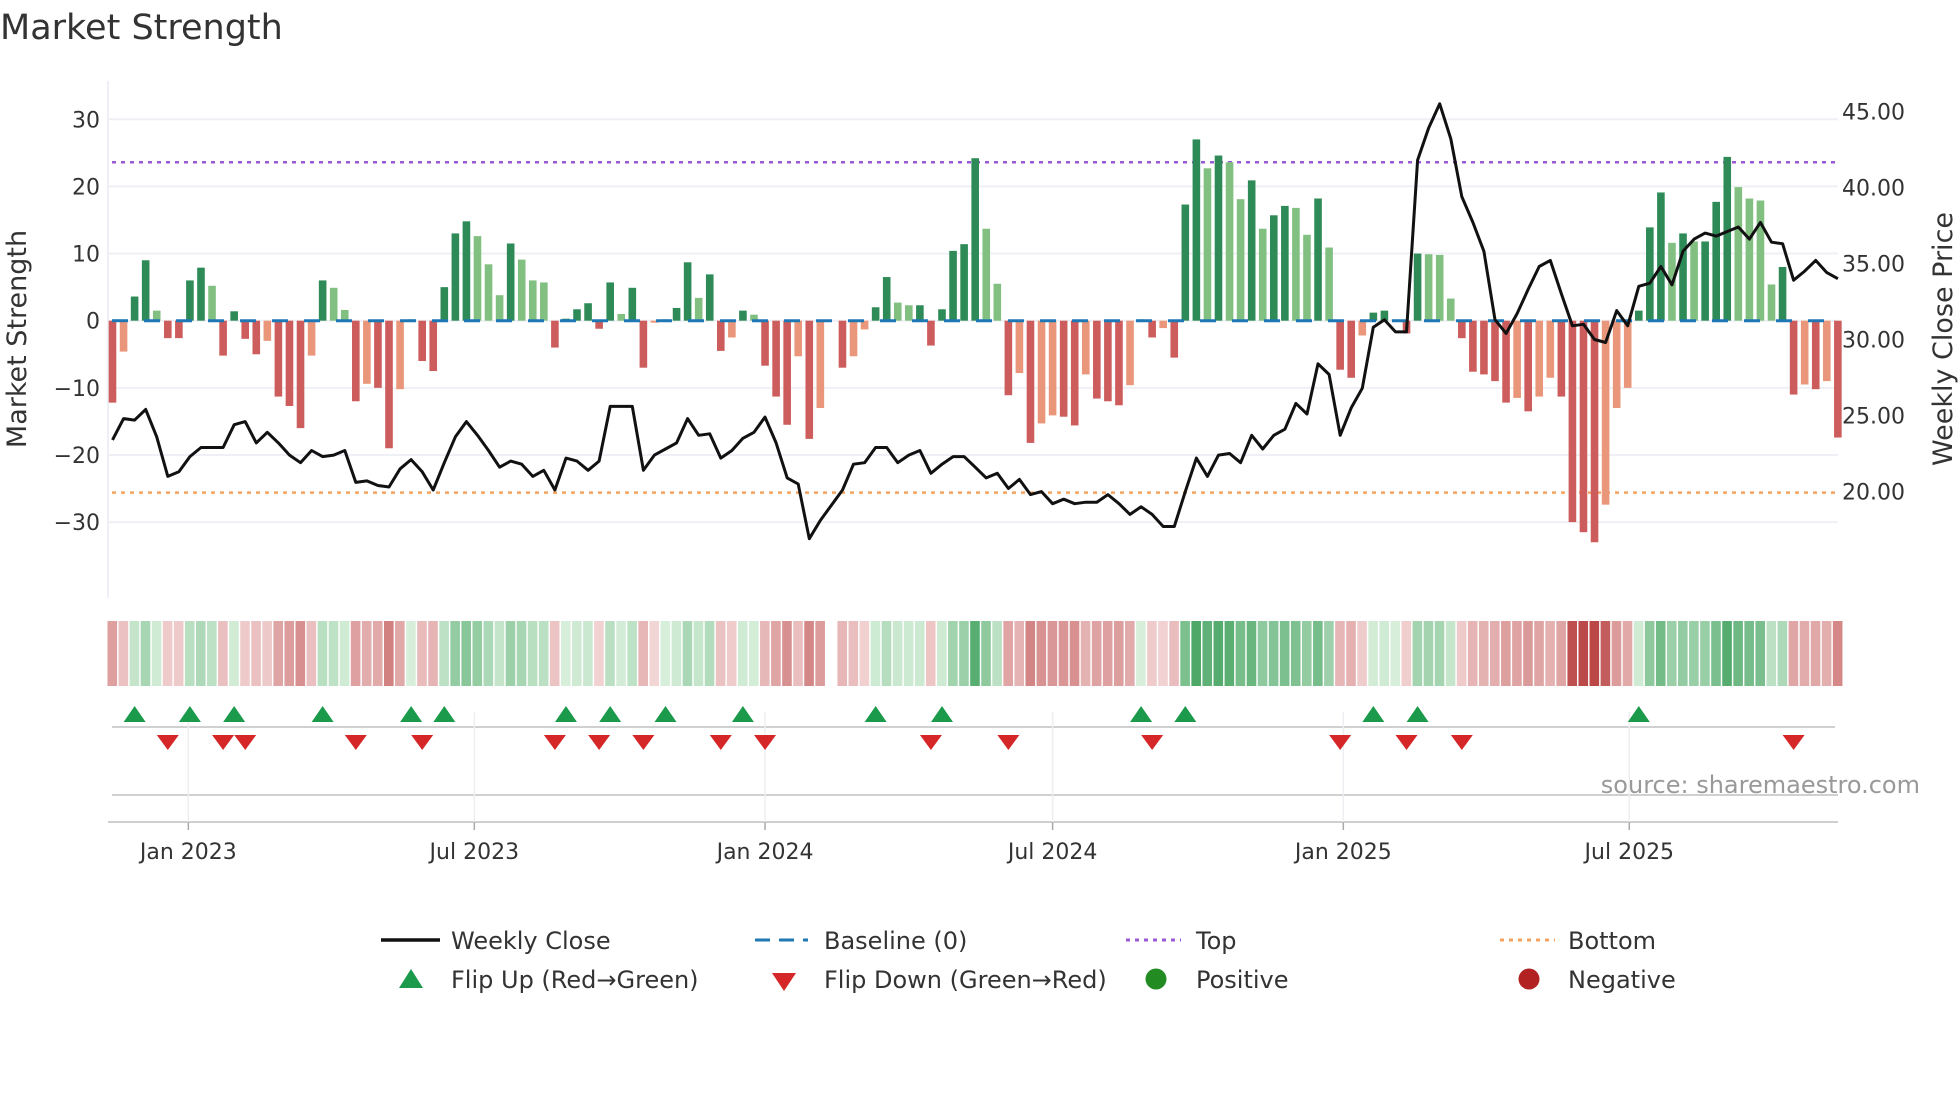  I want to click on chart-title: Market Strength, so click(141, 28).